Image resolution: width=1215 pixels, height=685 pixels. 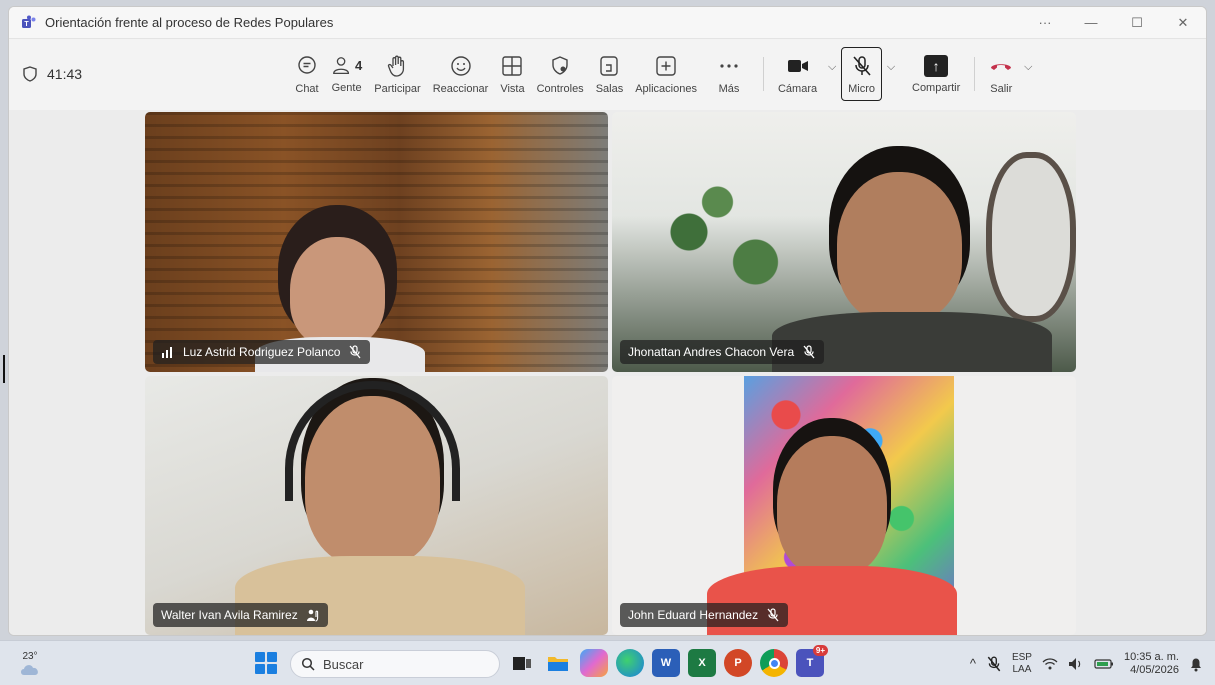 I want to click on people-button: 4 Gente, so click(x=346, y=74).